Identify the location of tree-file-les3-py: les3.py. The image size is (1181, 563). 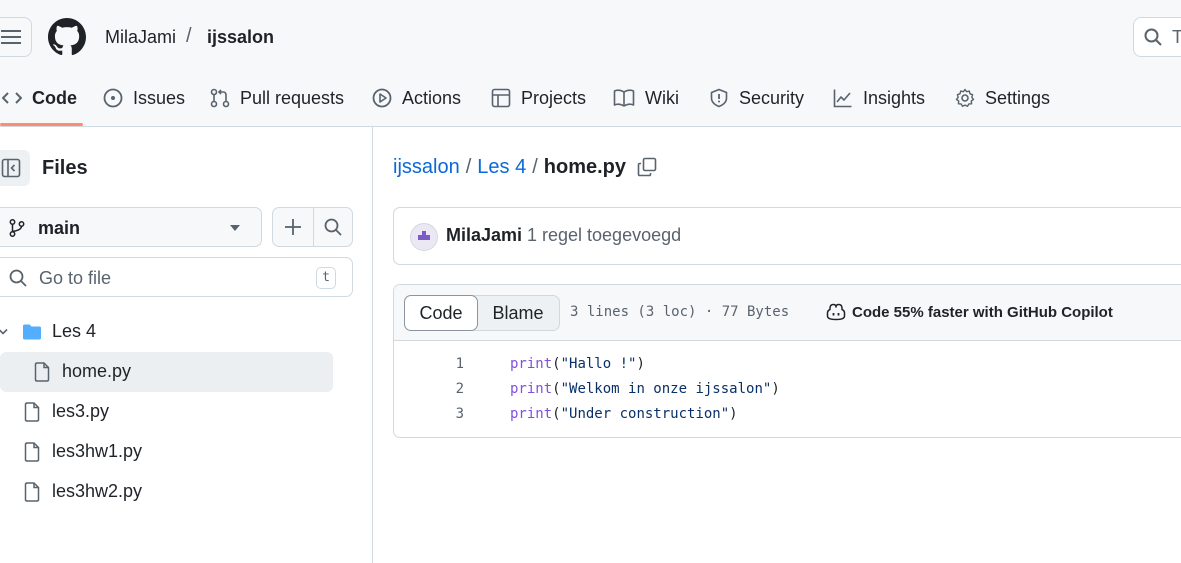
(166, 412).